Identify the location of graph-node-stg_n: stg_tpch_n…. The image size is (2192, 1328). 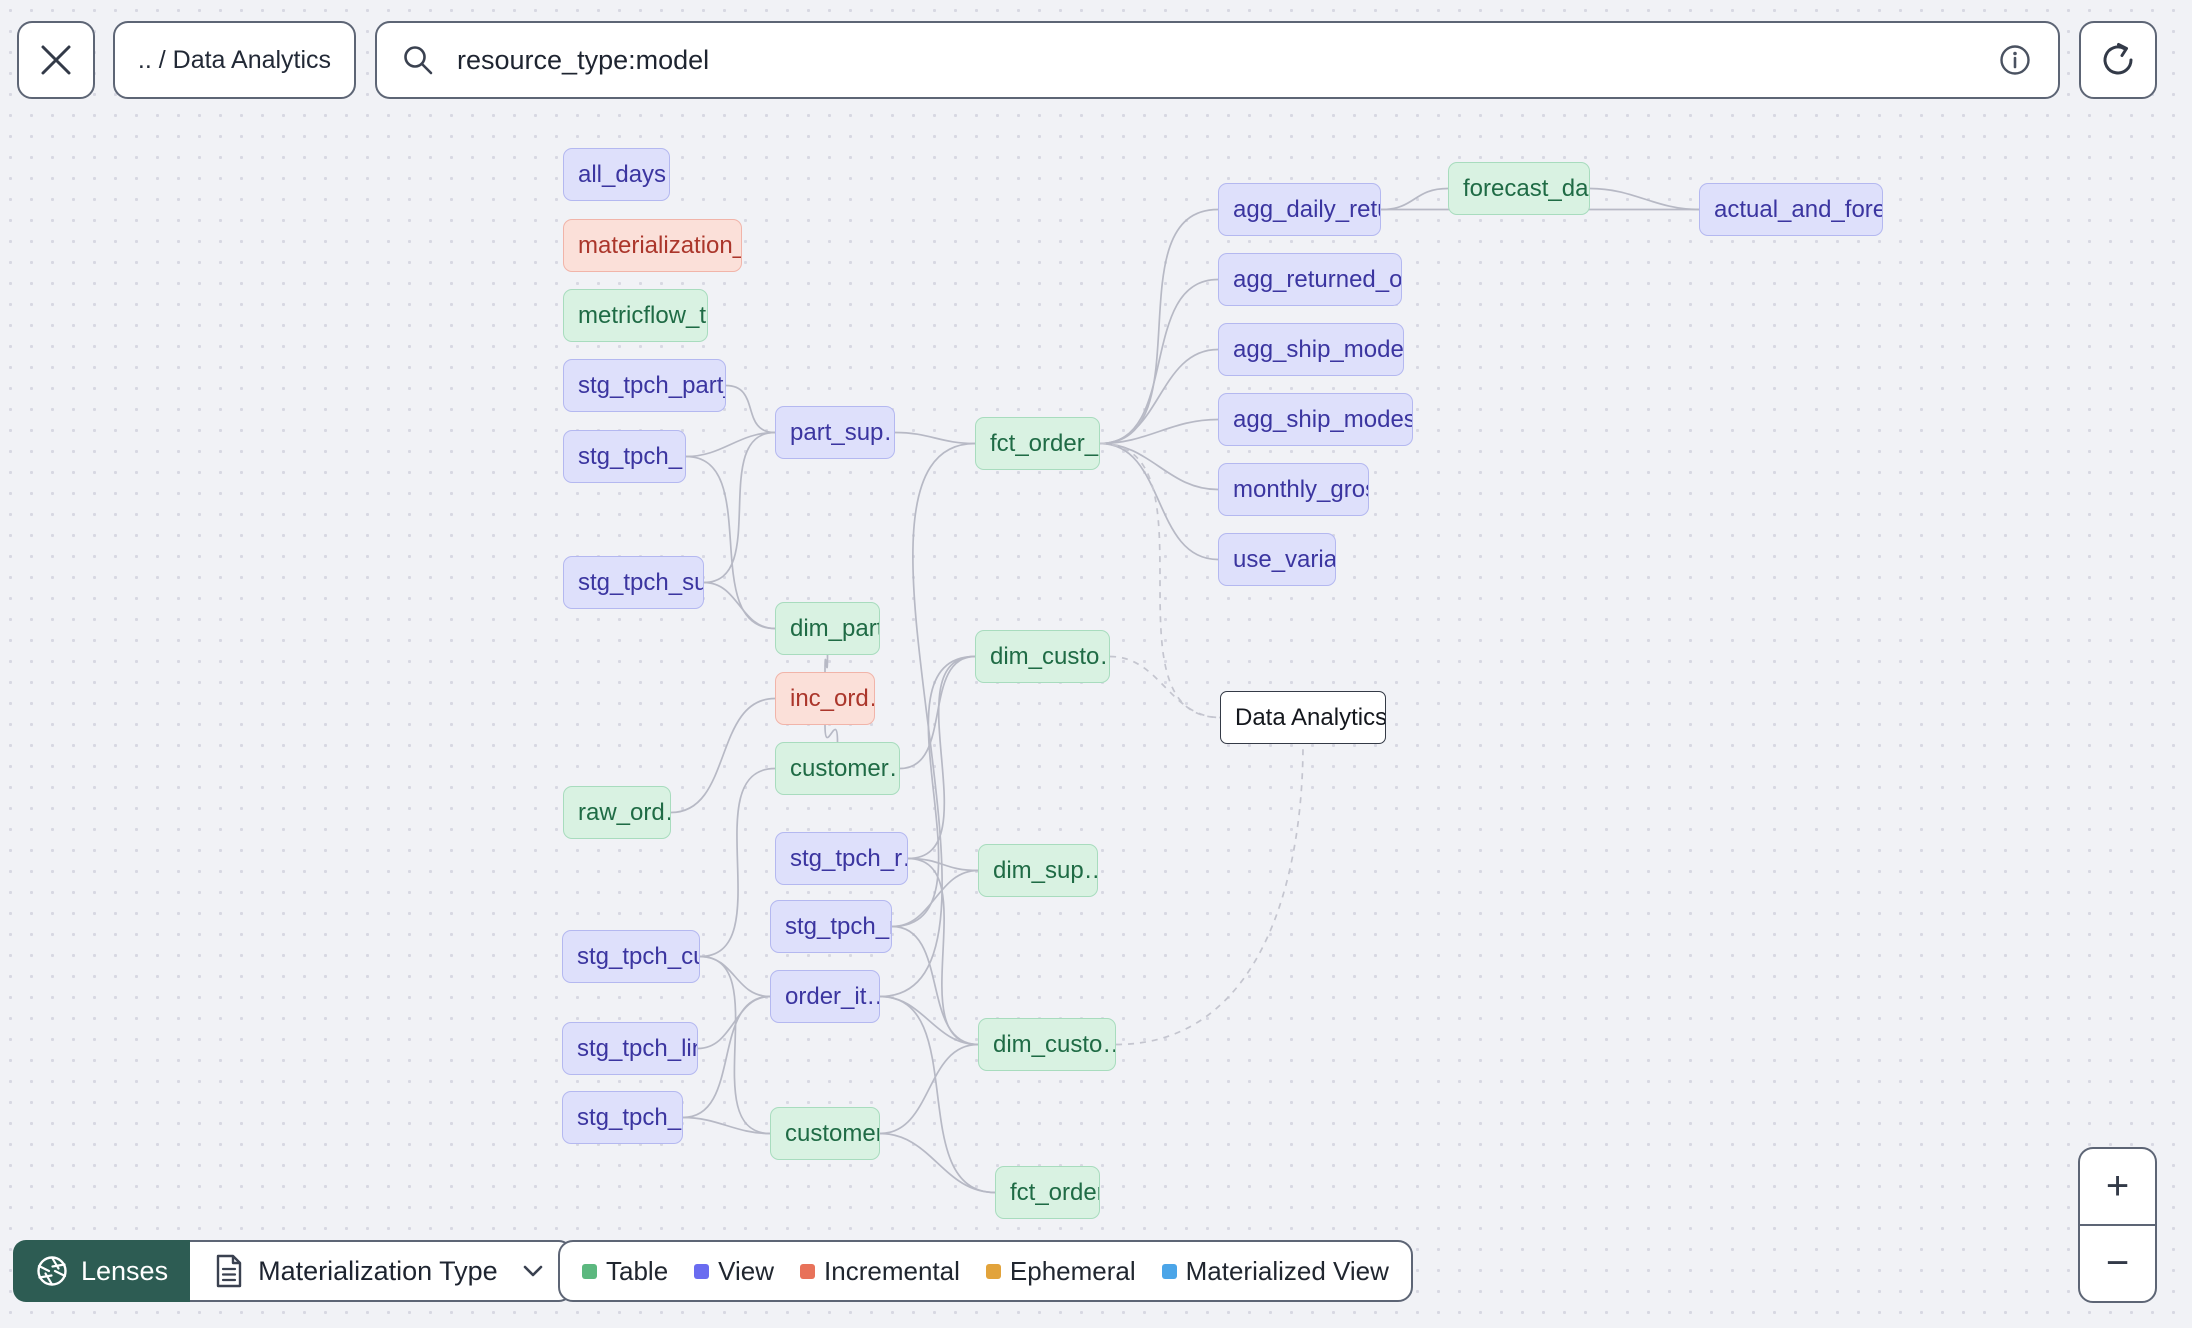
(831, 926).